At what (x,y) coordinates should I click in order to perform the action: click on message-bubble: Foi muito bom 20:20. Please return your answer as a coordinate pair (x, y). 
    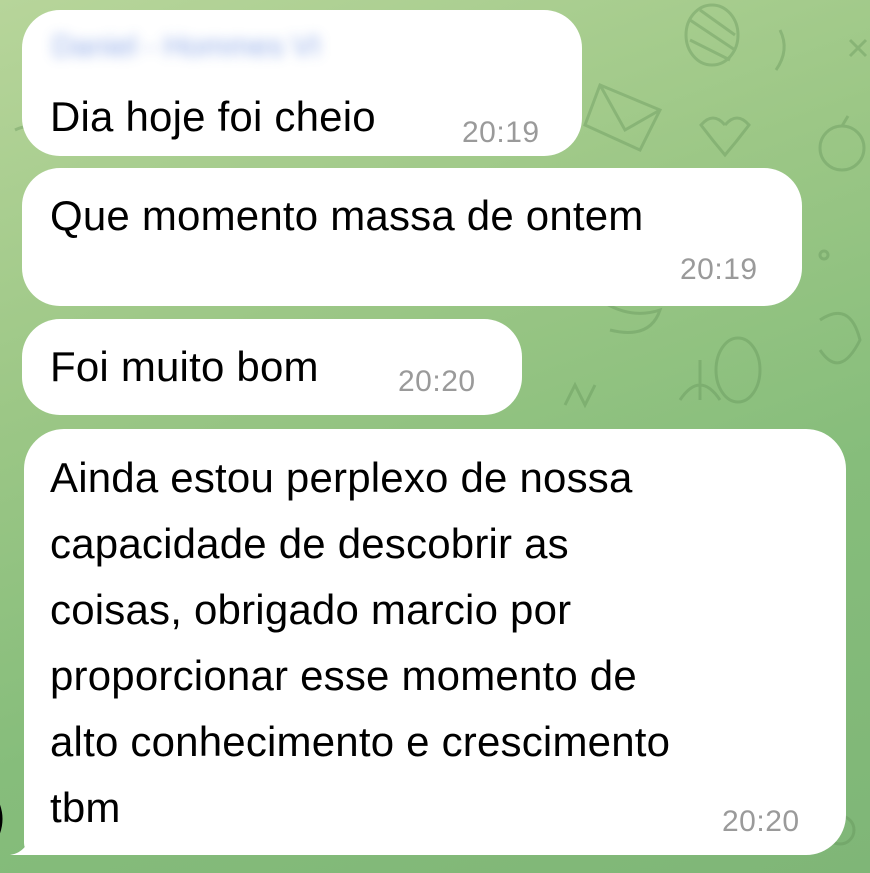
    Looking at the image, I should click on (272, 367).